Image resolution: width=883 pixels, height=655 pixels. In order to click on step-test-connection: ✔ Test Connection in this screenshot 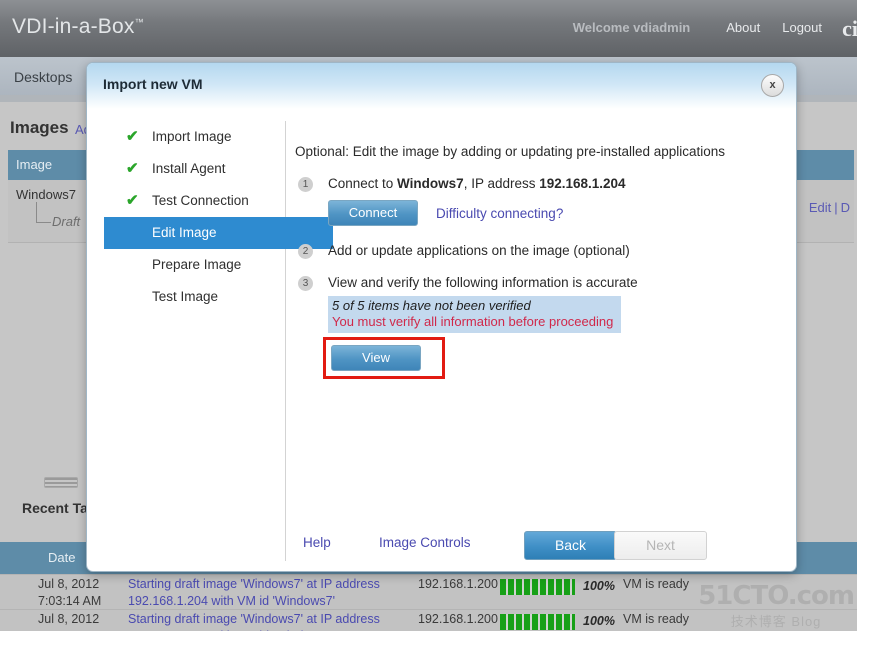, I will do `click(194, 201)`.